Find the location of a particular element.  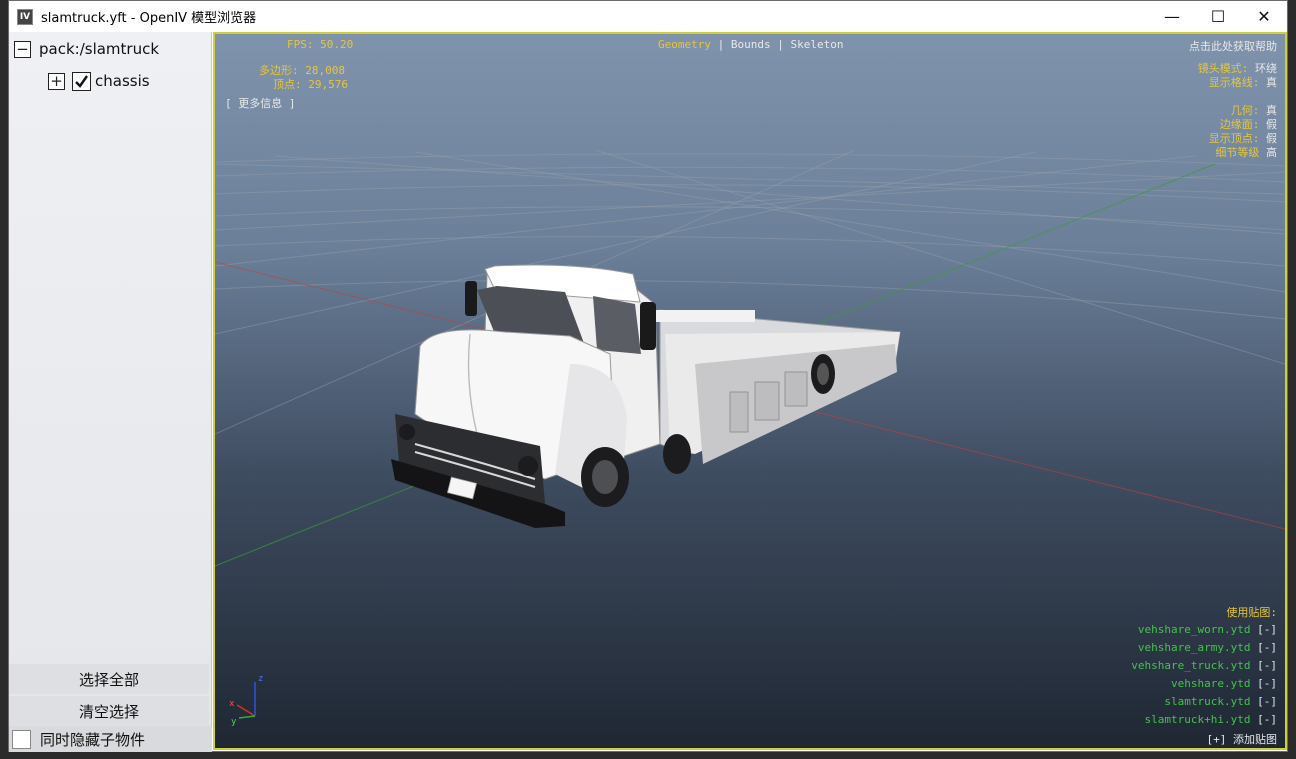

tab-bounds: Bounds is located at coordinates (751, 44).